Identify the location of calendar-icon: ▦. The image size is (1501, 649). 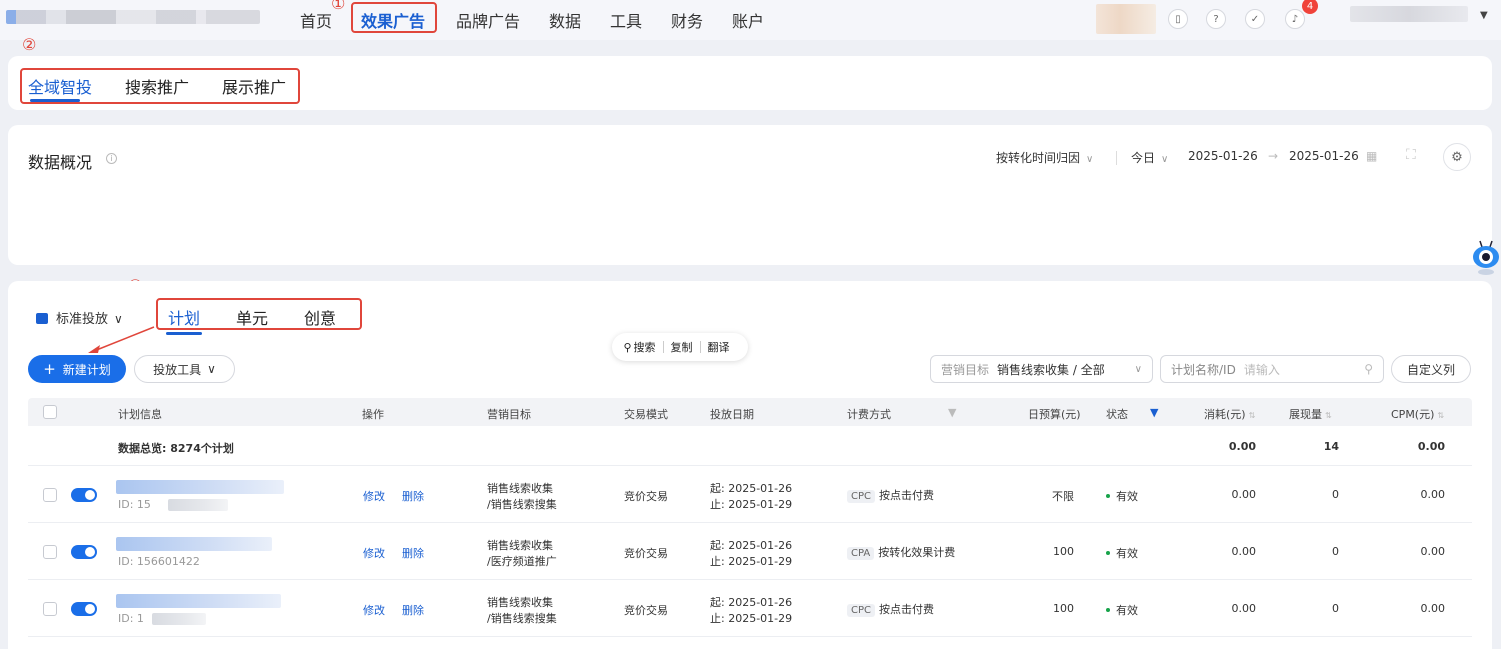
(1371, 156).